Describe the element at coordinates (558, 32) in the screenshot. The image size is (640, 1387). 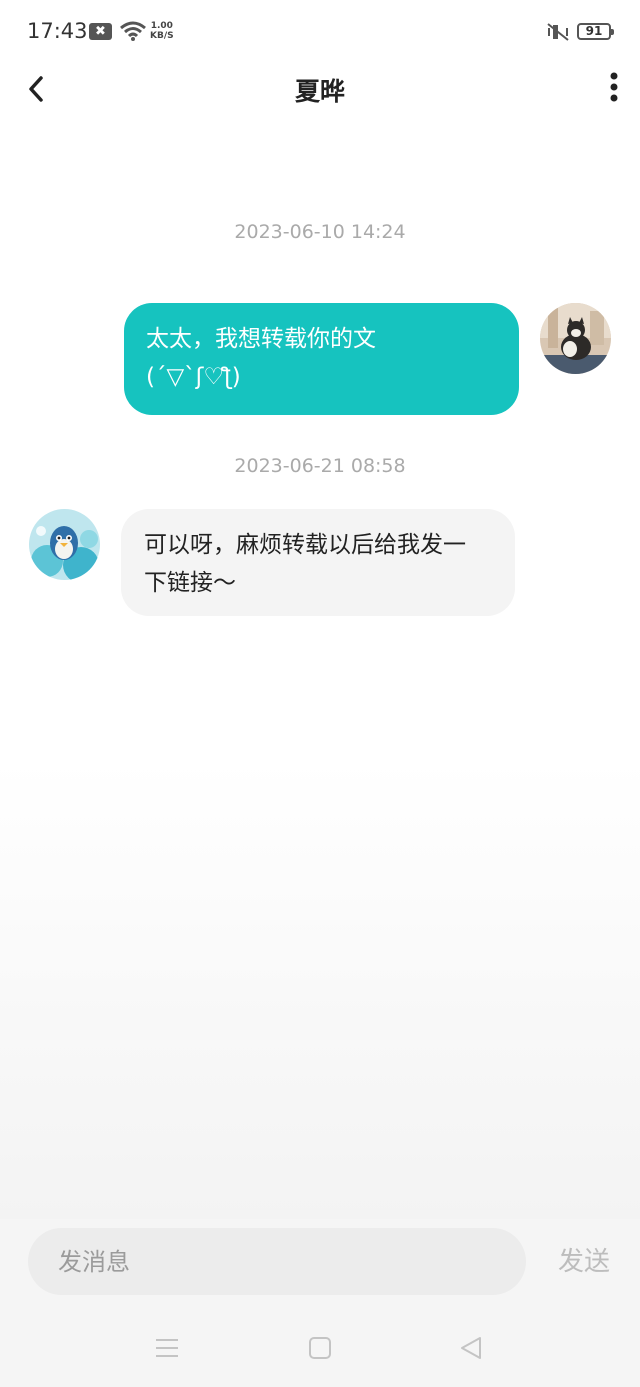
I see `vibrate-mute-icon` at that location.